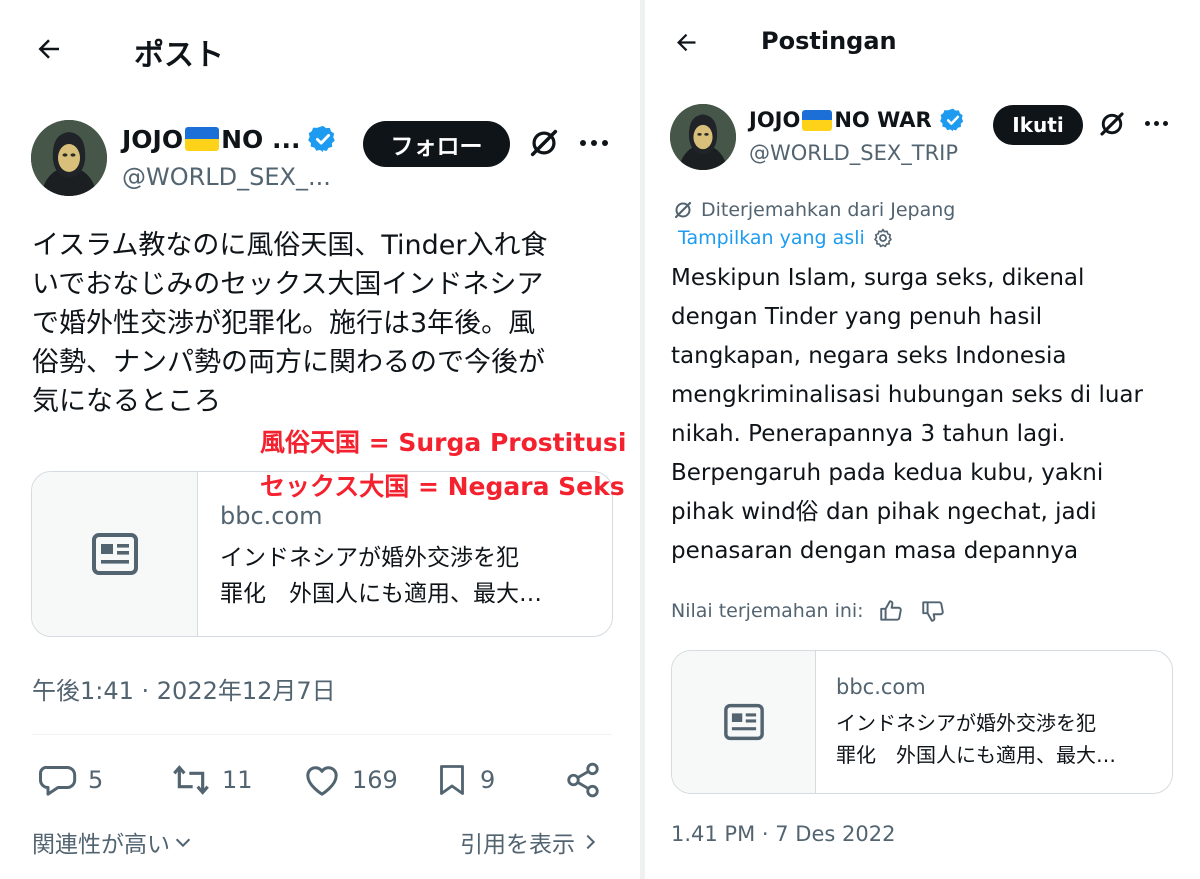  What do you see at coordinates (322, 781) in the screenshot?
I see `like-icon` at bounding box center [322, 781].